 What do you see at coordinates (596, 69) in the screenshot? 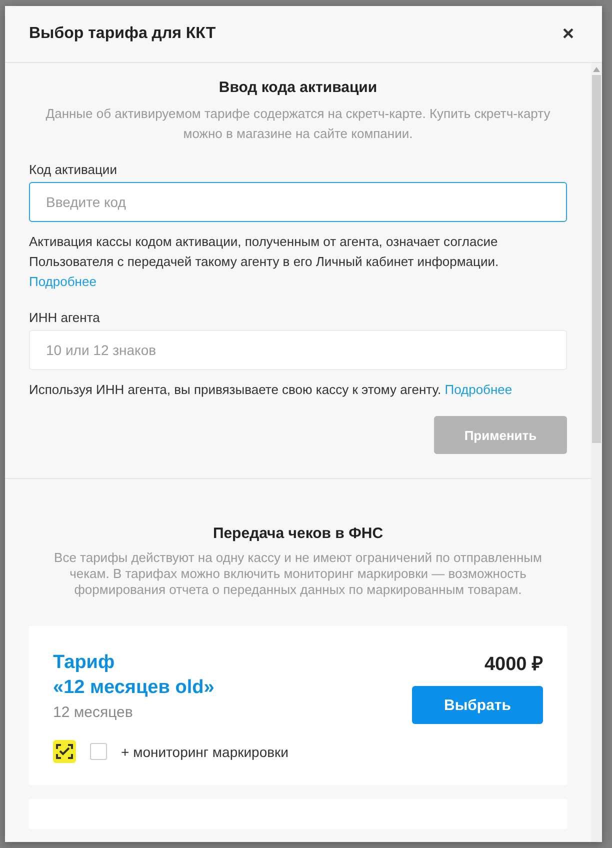
I see `scroll-up-icon` at bounding box center [596, 69].